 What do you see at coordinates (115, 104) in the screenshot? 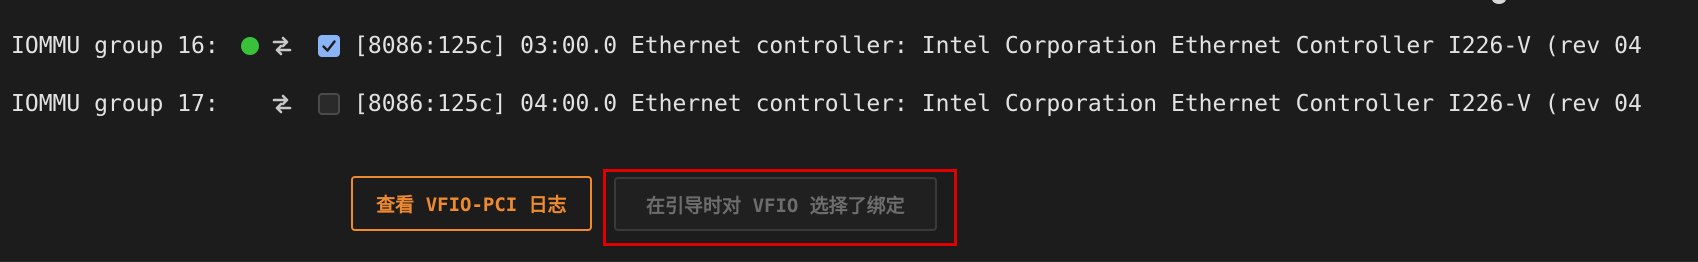
I see `iommu-group-label: IOMMU group 17:` at bounding box center [115, 104].